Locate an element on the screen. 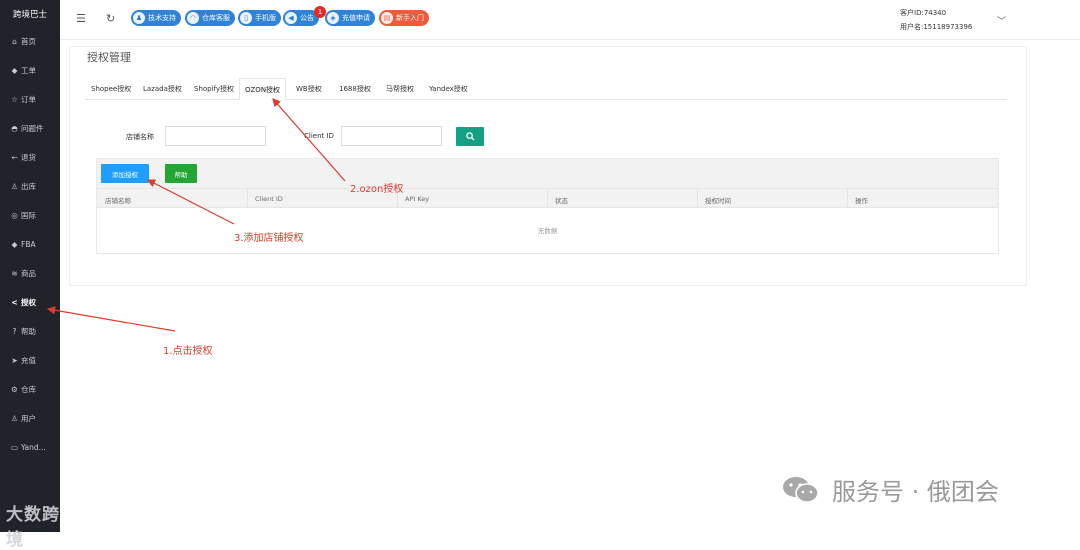  search-button is located at coordinates (470, 136).